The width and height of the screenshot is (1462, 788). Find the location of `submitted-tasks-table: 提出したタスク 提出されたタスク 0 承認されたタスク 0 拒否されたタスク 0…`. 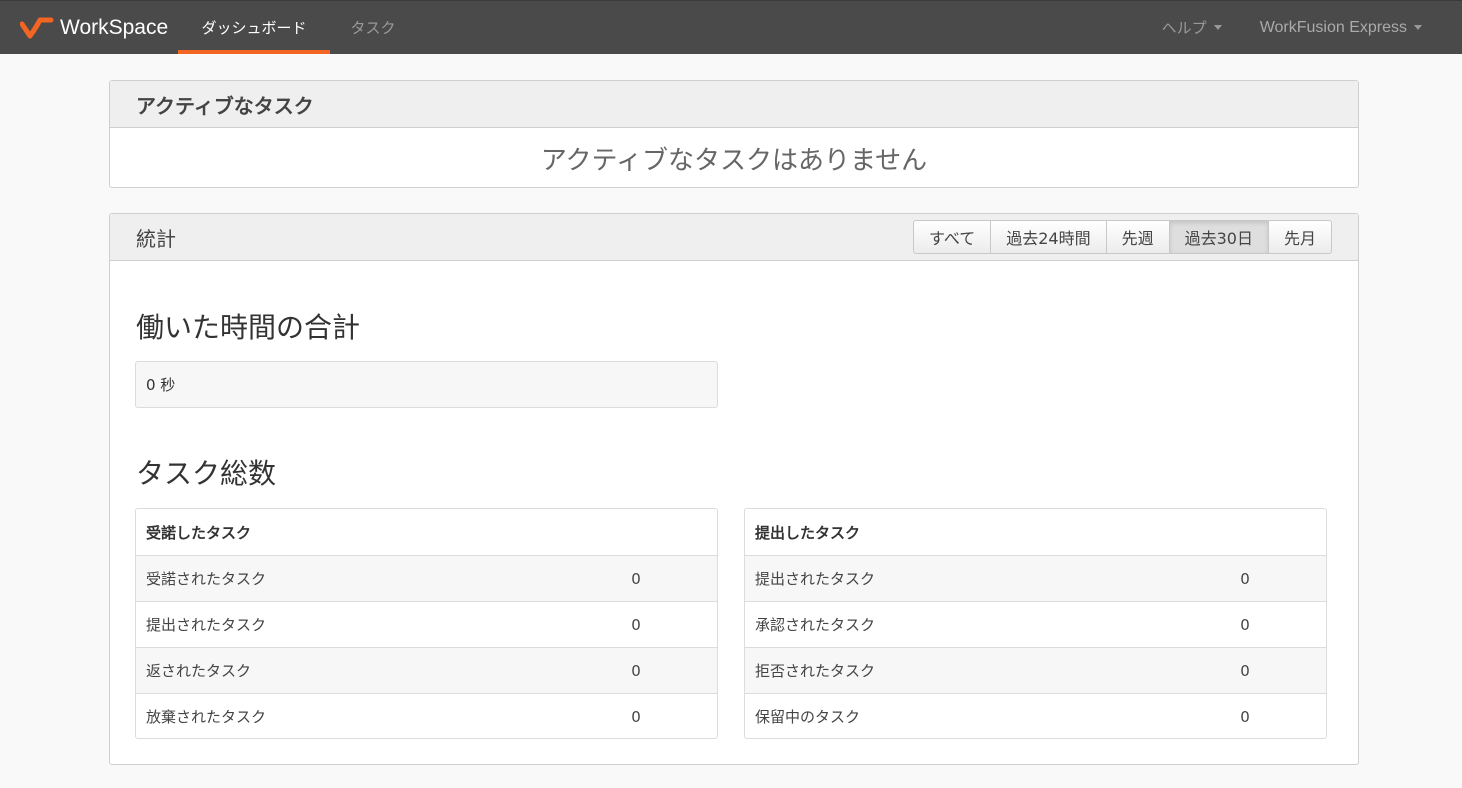

submitted-tasks-table: 提出したタスク 提出されたタスク 0 承認されたタスク 0 拒否されたタスク 0… is located at coordinates (1035, 623).